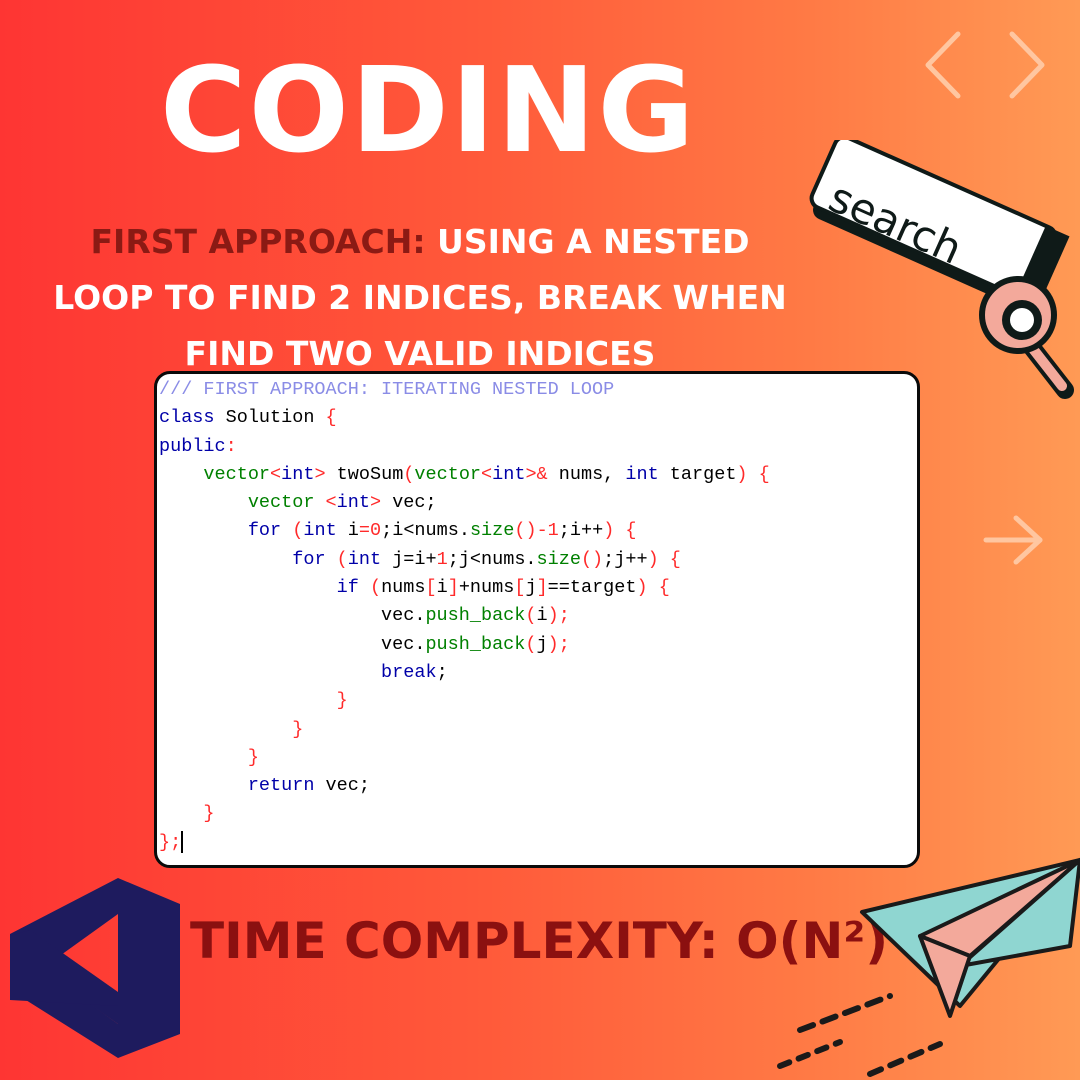 This screenshot has height=1080, width=1080. What do you see at coordinates (182, 841) in the screenshot?
I see `text-cursor` at bounding box center [182, 841].